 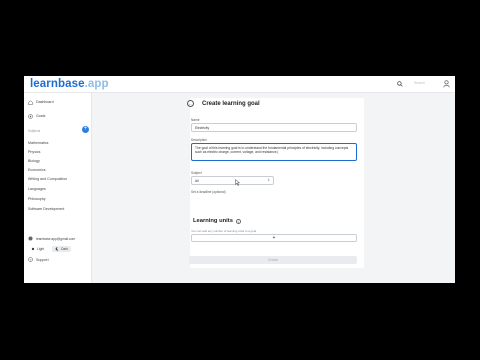 What do you see at coordinates (34, 152) in the screenshot?
I see `sidebar-subject: Physics` at bounding box center [34, 152].